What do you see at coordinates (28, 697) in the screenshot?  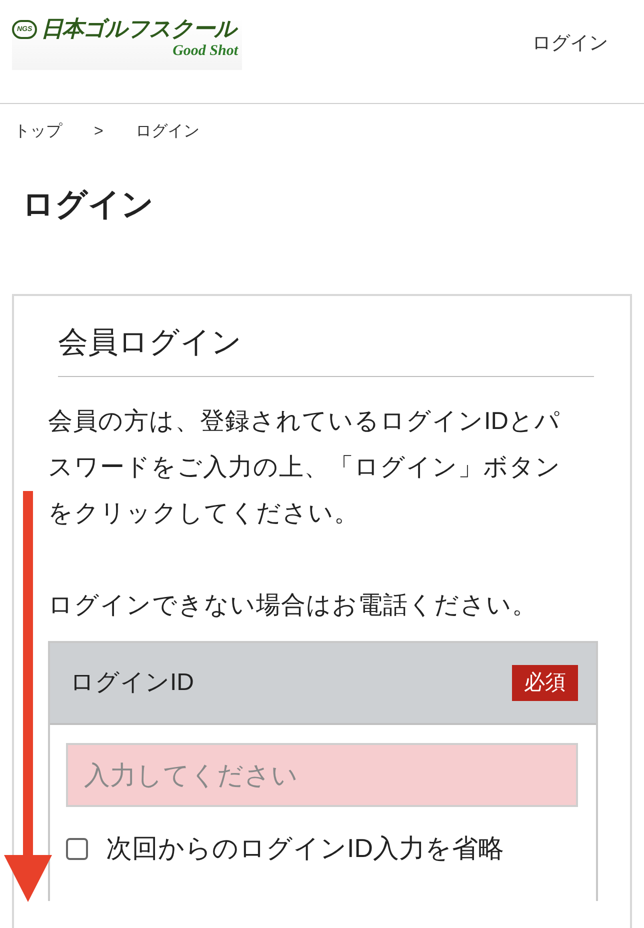 I see `scroll-down-arrow-icon` at bounding box center [28, 697].